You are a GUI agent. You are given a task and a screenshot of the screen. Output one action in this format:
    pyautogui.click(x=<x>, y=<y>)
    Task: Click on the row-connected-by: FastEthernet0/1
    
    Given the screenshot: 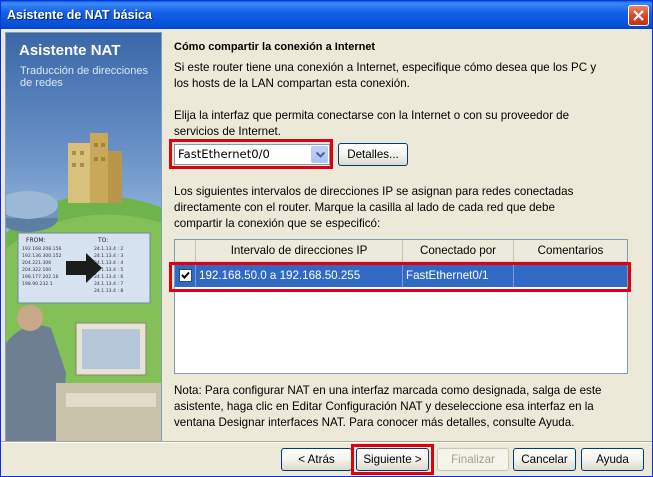 What is the action you would take?
    pyautogui.click(x=458, y=276)
    